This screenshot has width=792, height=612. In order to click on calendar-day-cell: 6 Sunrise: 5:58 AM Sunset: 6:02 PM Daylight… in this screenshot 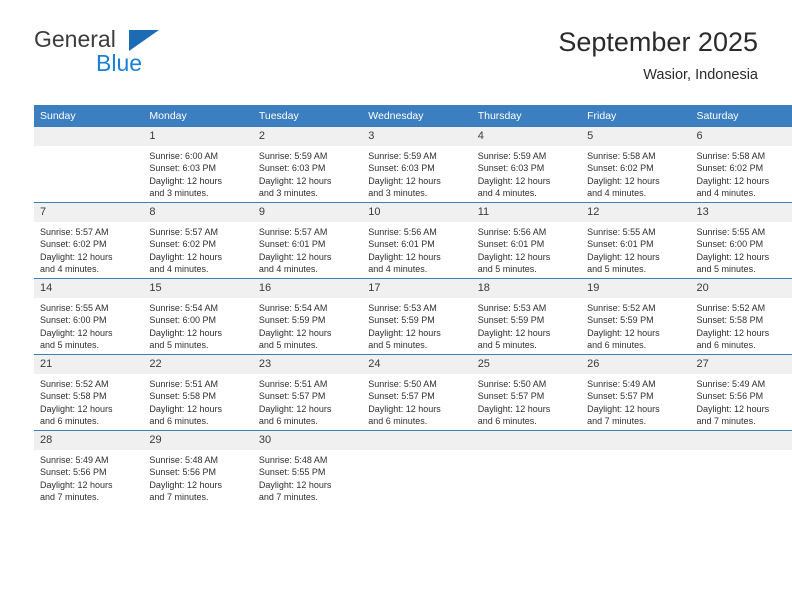, I will do `click(741, 165)`.